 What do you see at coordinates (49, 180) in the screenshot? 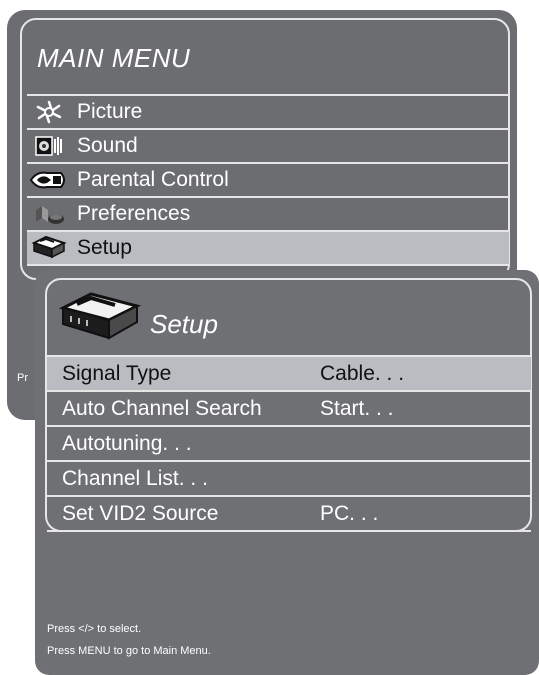
I see `parental-control-icon` at bounding box center [49, 180].